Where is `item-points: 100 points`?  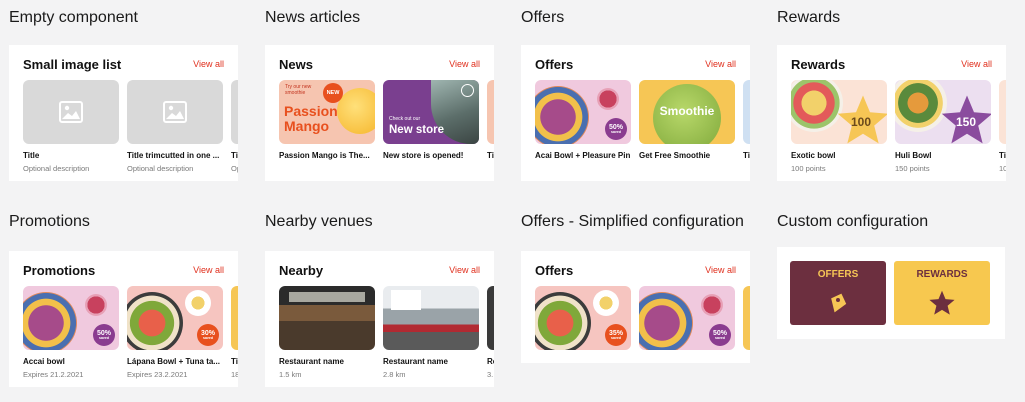 item-points: 100 points is located at coordinates (808, 168).